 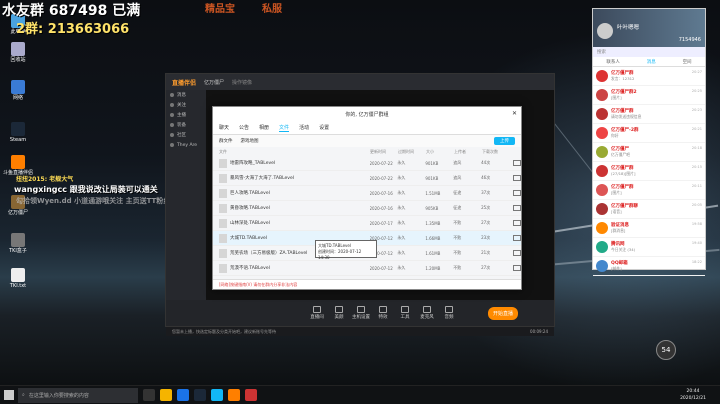 What do you see at coordinates (649, 152) in the screenshot?
I see `conversation-item: 亿万僵尸 亿万僵尸吧 20:18` at bounding box center [649, 152].